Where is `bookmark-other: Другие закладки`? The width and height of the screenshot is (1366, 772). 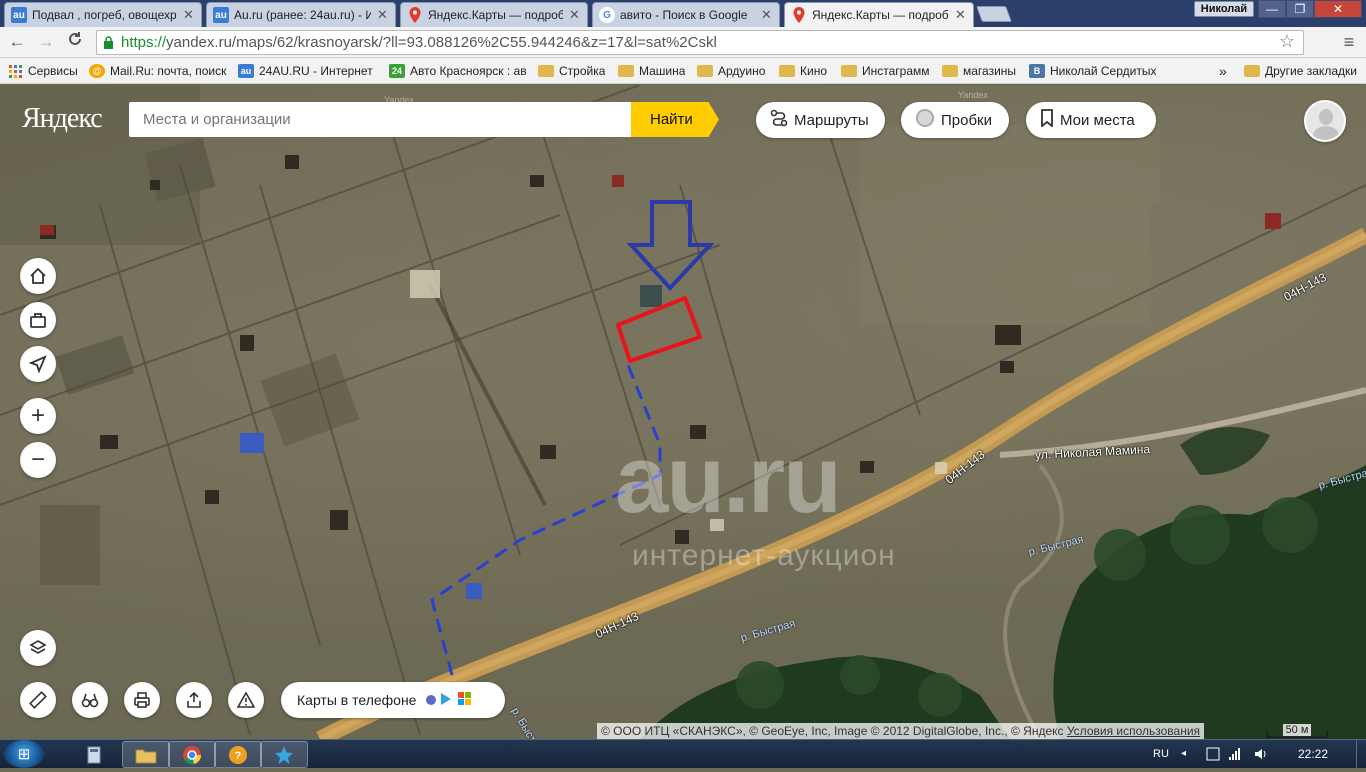
bookmark-other: Другие закладки is located at coordinates (1300, 71).